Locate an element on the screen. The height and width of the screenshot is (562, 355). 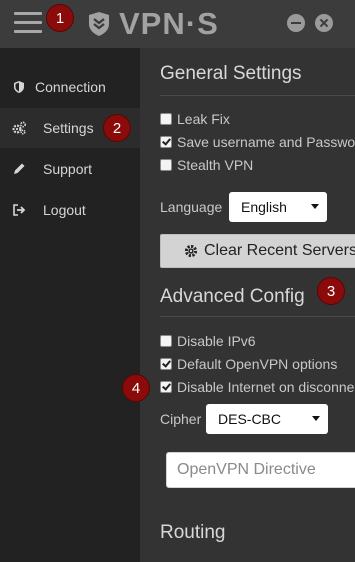
sidebar-item-label: Settings is located at coordinates (68, 128).